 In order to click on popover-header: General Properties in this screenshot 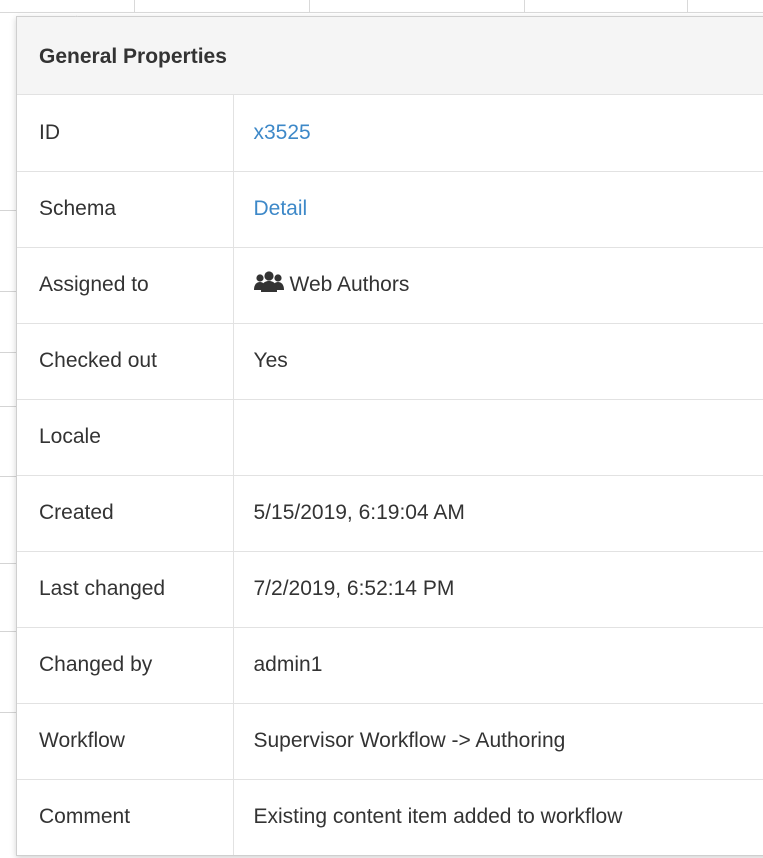, I will do `click(390, 56)`.